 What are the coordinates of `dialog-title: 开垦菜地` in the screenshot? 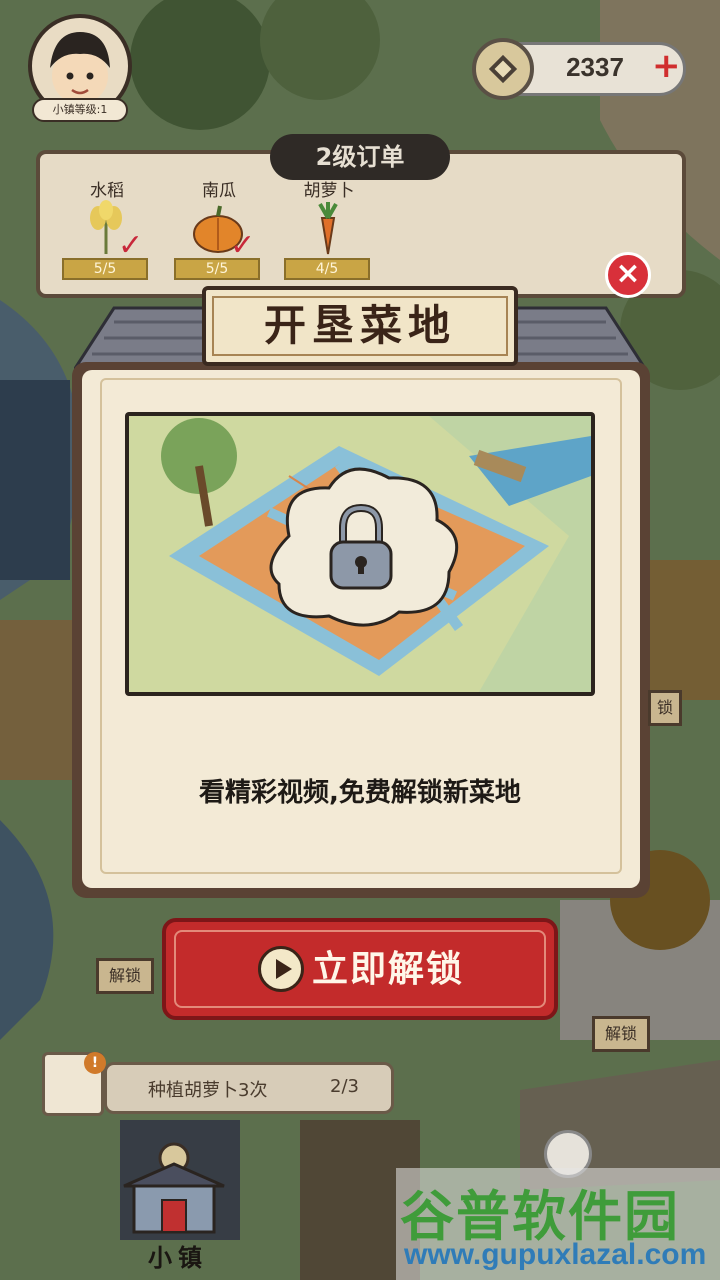 It's located at (359, 325).